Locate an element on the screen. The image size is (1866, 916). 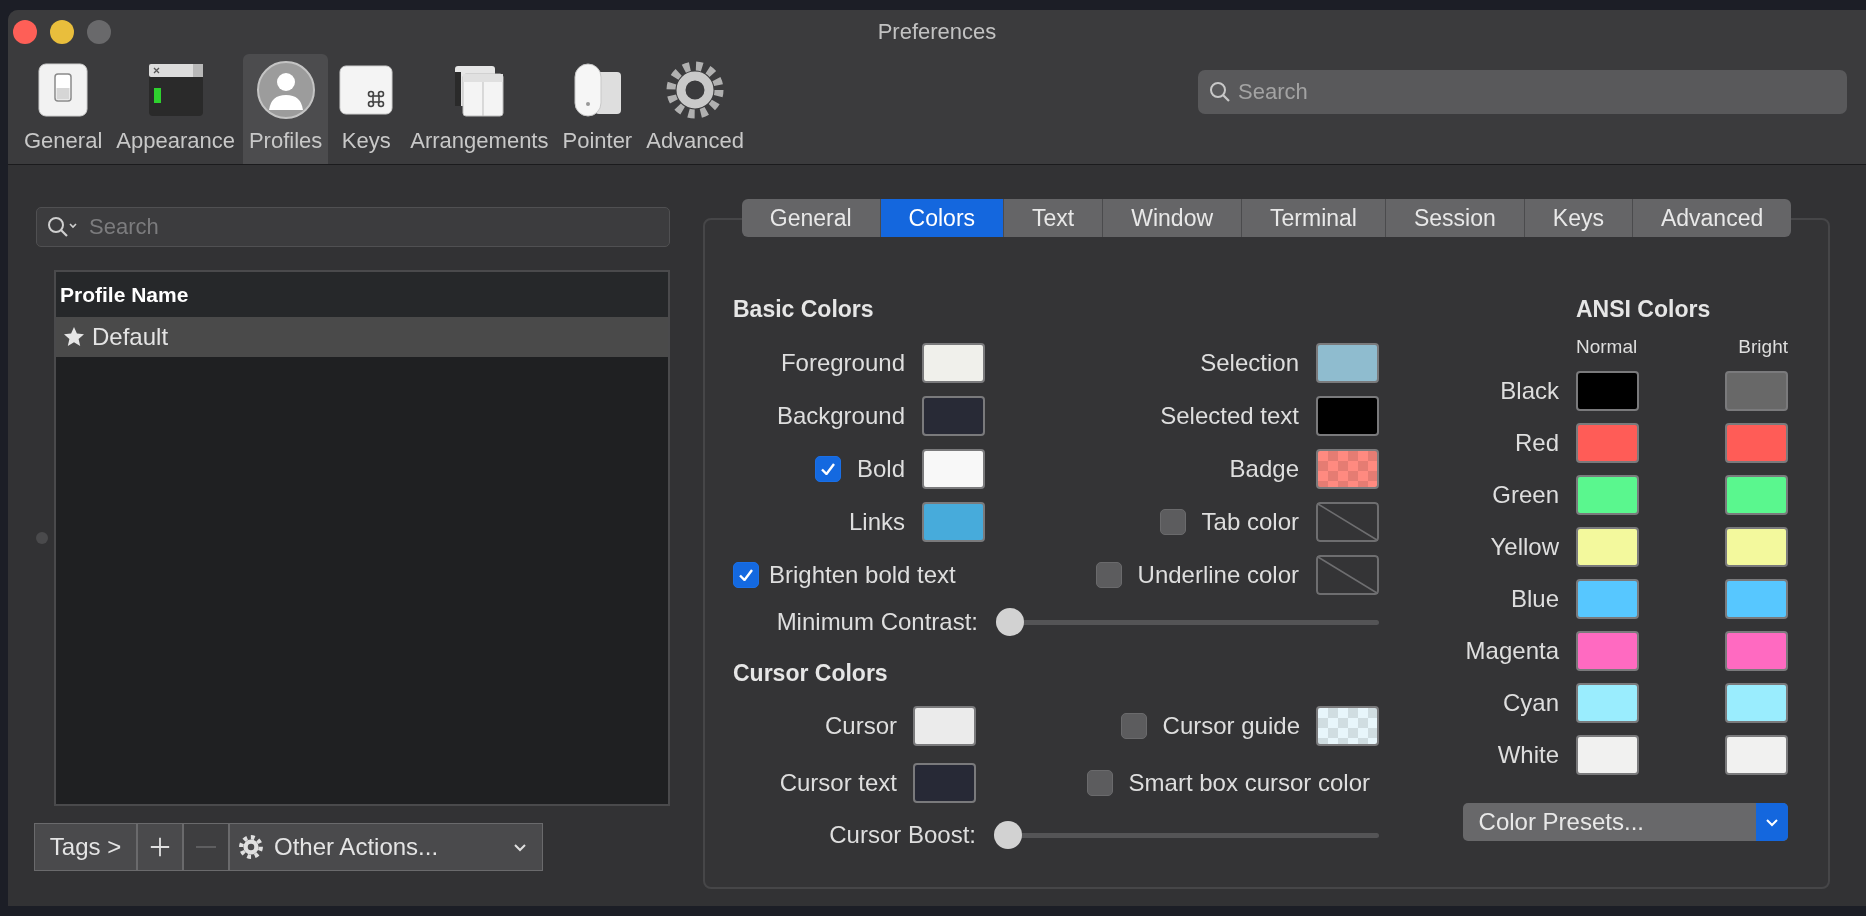
color-label: Links is located at coordinates (876, 522).